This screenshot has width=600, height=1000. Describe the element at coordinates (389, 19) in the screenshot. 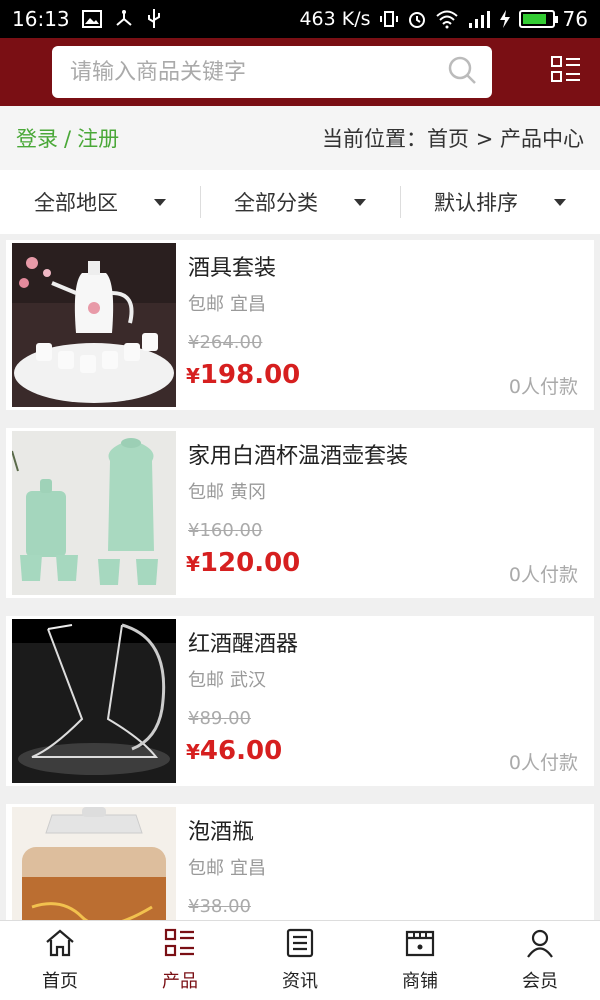

I see `vibrate-icon` at that location.